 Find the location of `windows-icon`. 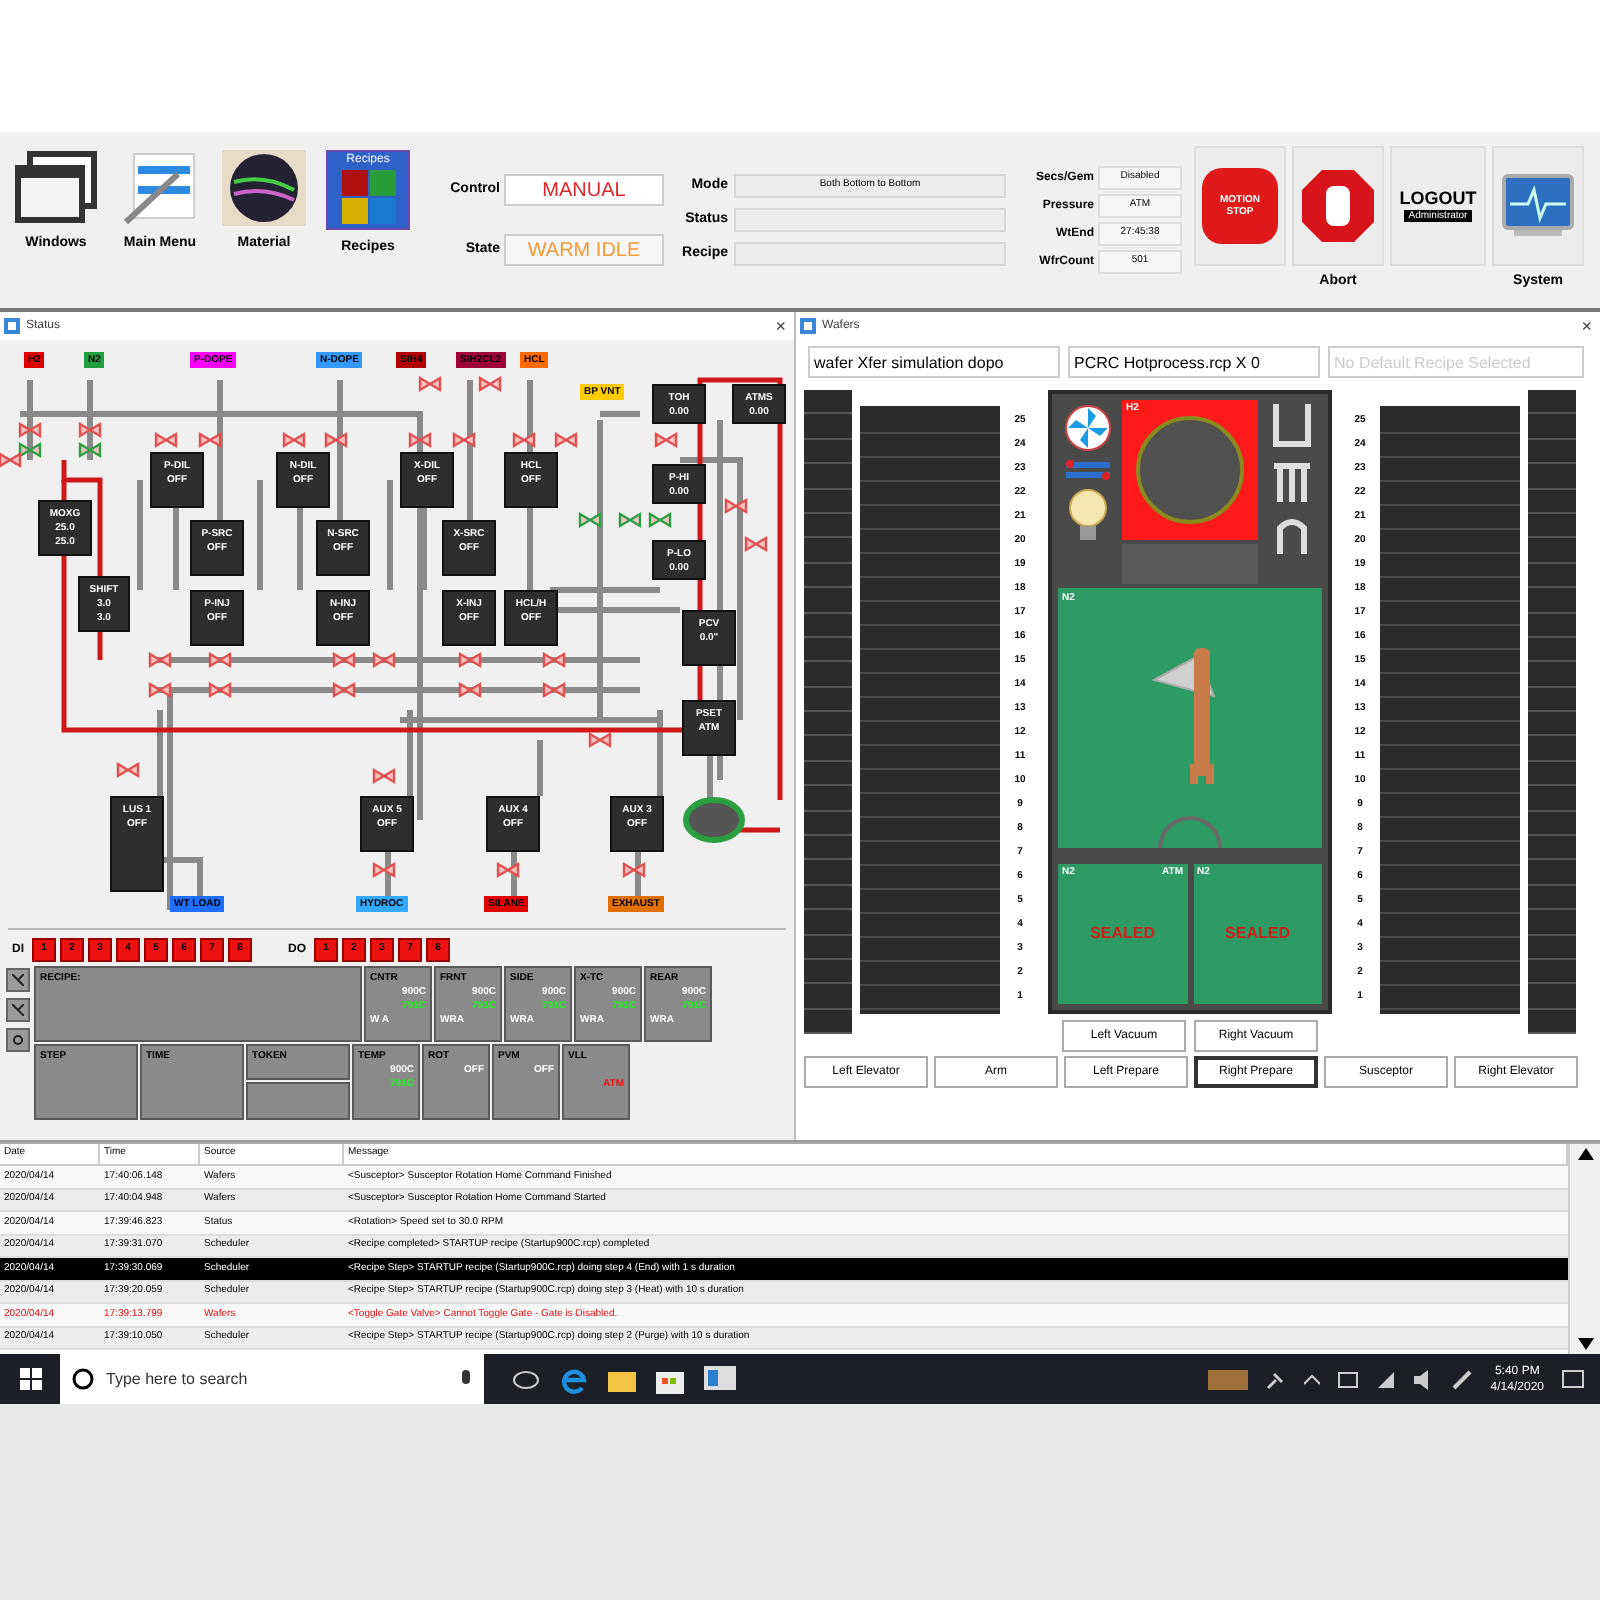

windows-icon is located at coordinates (56, 188).